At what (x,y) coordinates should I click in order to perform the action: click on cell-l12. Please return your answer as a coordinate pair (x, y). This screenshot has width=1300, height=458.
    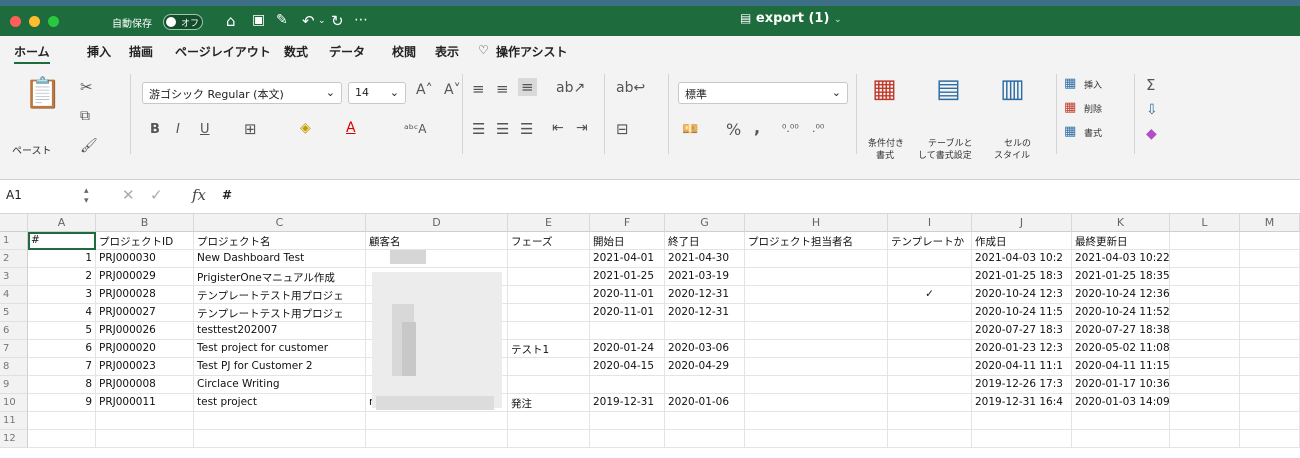
    Looking at the image, I should click on (1205, 439).